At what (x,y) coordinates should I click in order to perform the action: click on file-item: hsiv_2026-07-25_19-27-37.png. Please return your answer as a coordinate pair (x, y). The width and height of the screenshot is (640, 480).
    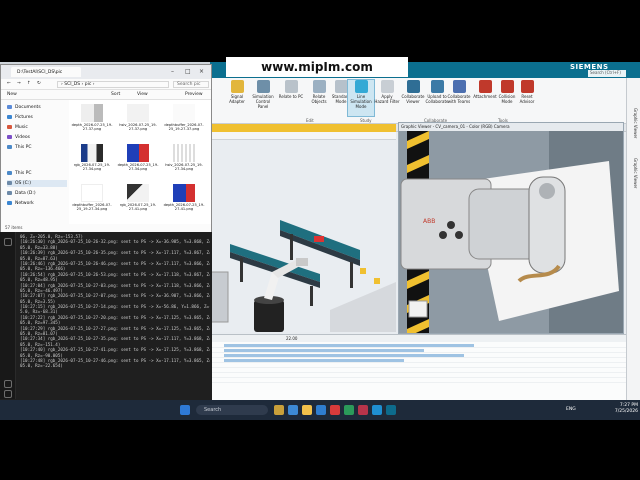
    Looking at the image, I should click on (138, 123).